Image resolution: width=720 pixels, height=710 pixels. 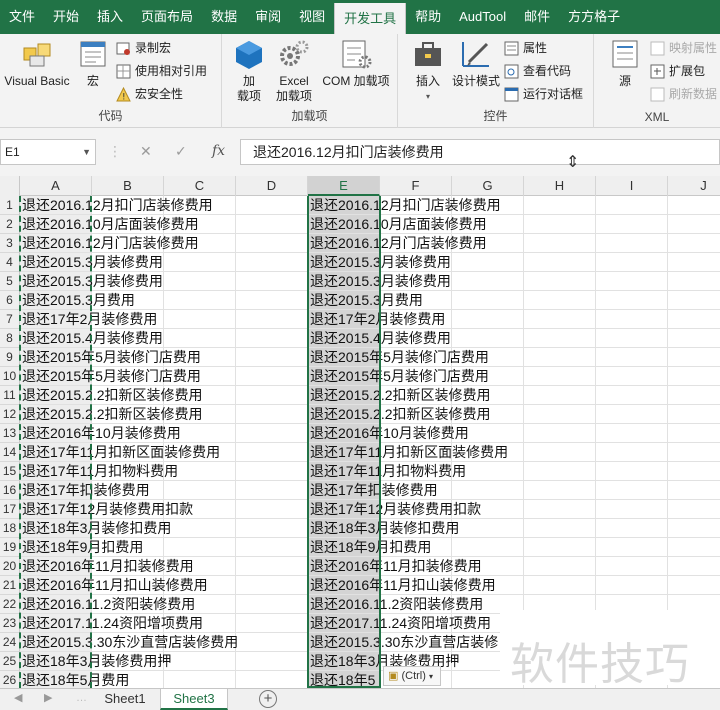 I want to click on refresh-data-button: 刷新数据, so click(x=683, y=94).